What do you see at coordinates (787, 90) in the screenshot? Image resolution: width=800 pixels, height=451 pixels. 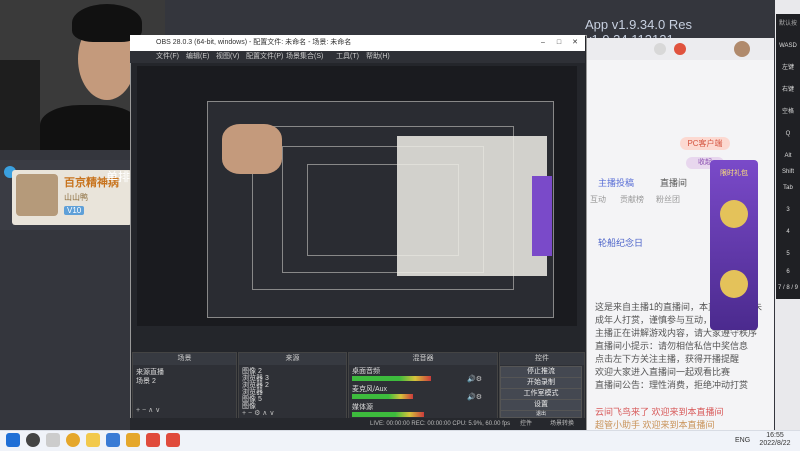 I see `key-hint-item: 右键` at bounding box center [787, 90].